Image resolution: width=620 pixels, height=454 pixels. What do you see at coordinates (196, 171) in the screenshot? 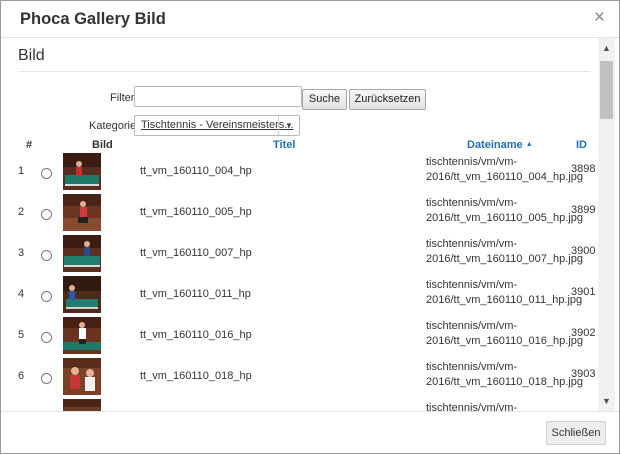
I see `image-title: tt_vm_160110_004_hp` at bounding box center [196, 171].